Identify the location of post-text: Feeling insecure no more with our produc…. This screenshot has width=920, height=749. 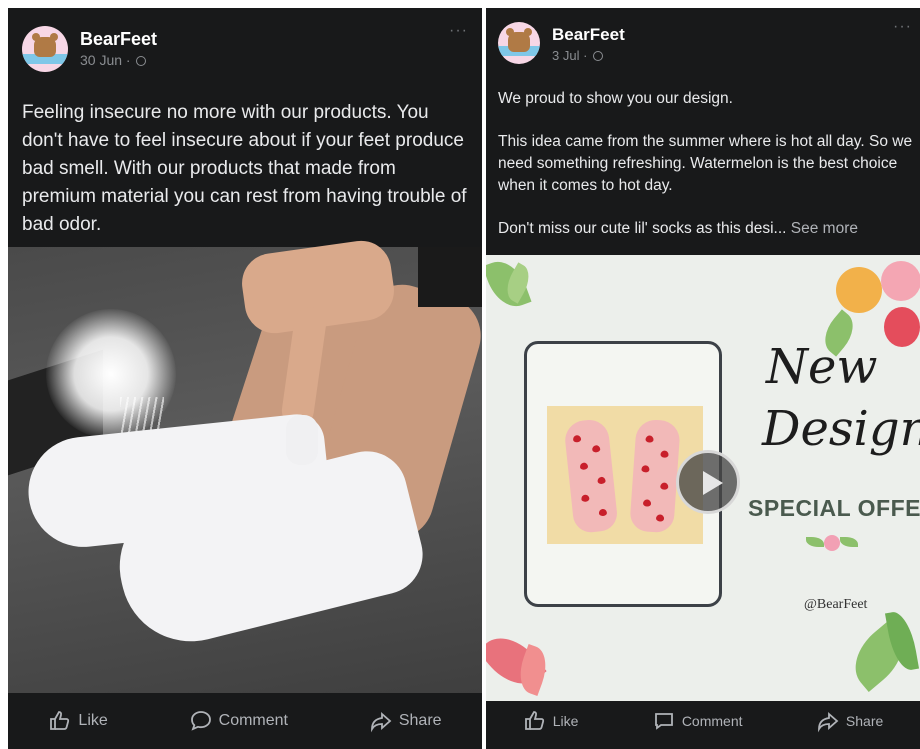
(244, 168).